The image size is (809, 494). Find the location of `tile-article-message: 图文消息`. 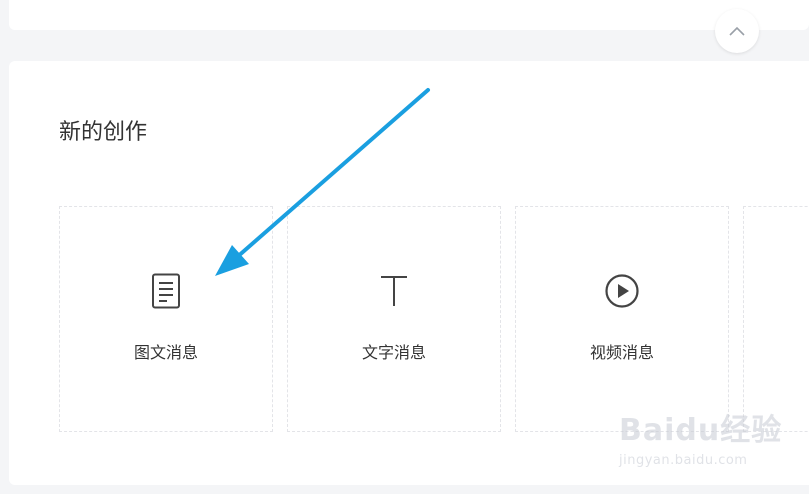

tile-article-message: 图文消息 is located at coordinates (166, 319).